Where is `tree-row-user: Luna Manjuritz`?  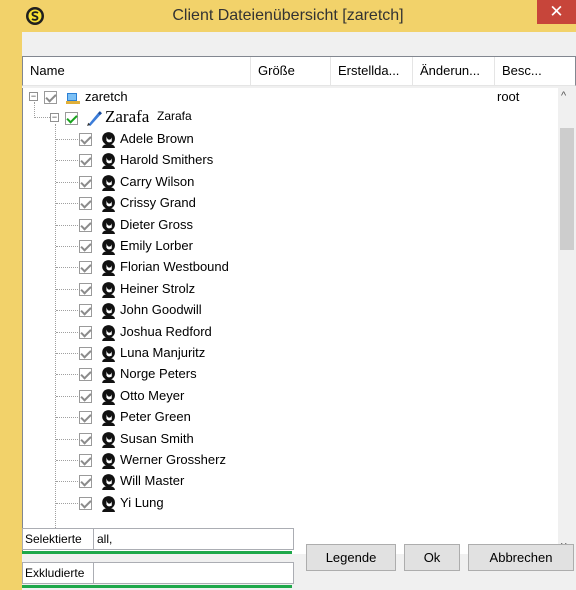
tree-row-user: Luna Manjuritz is located at coordinates (290, 354).